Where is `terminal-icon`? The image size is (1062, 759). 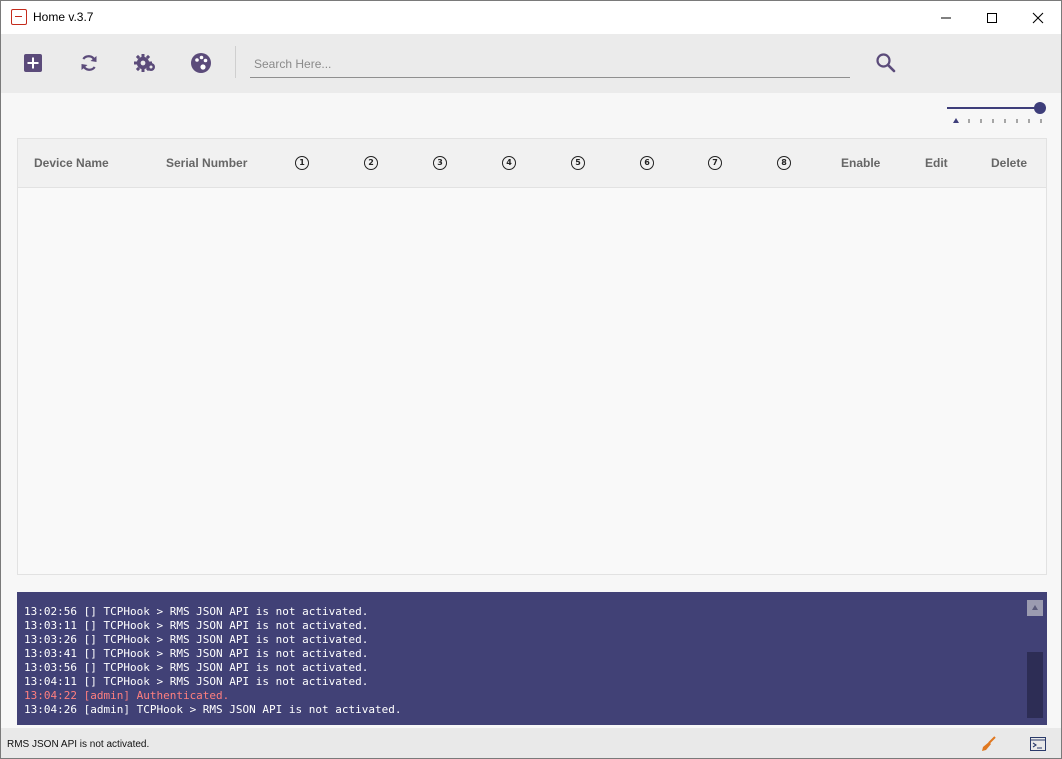 terminal-icon is located at coordinates (1038, 744).